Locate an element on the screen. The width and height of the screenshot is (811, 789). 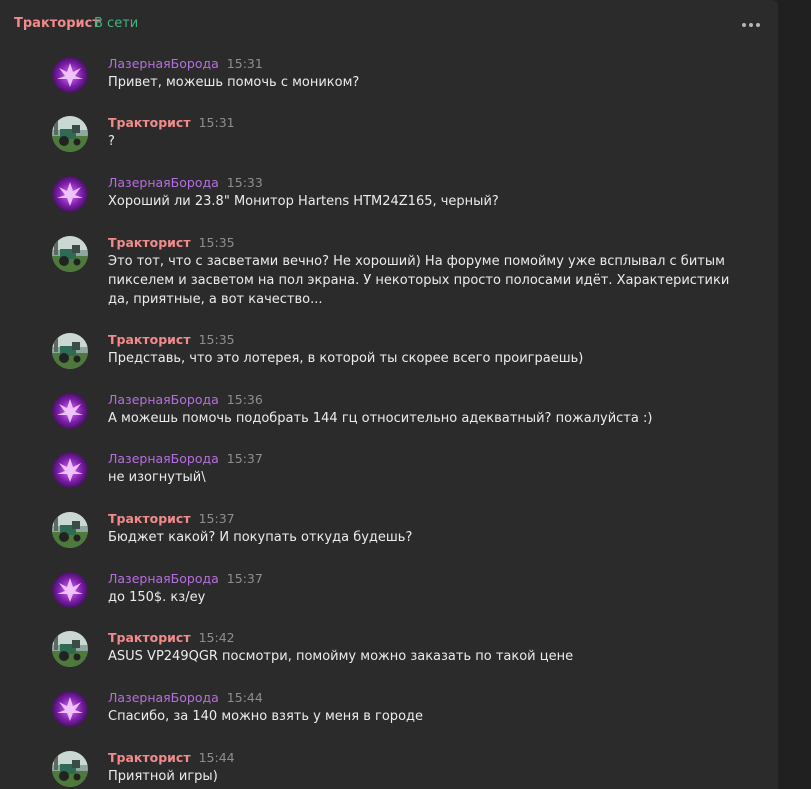
message-time: 15:42 is located at coordinates (216, 637).